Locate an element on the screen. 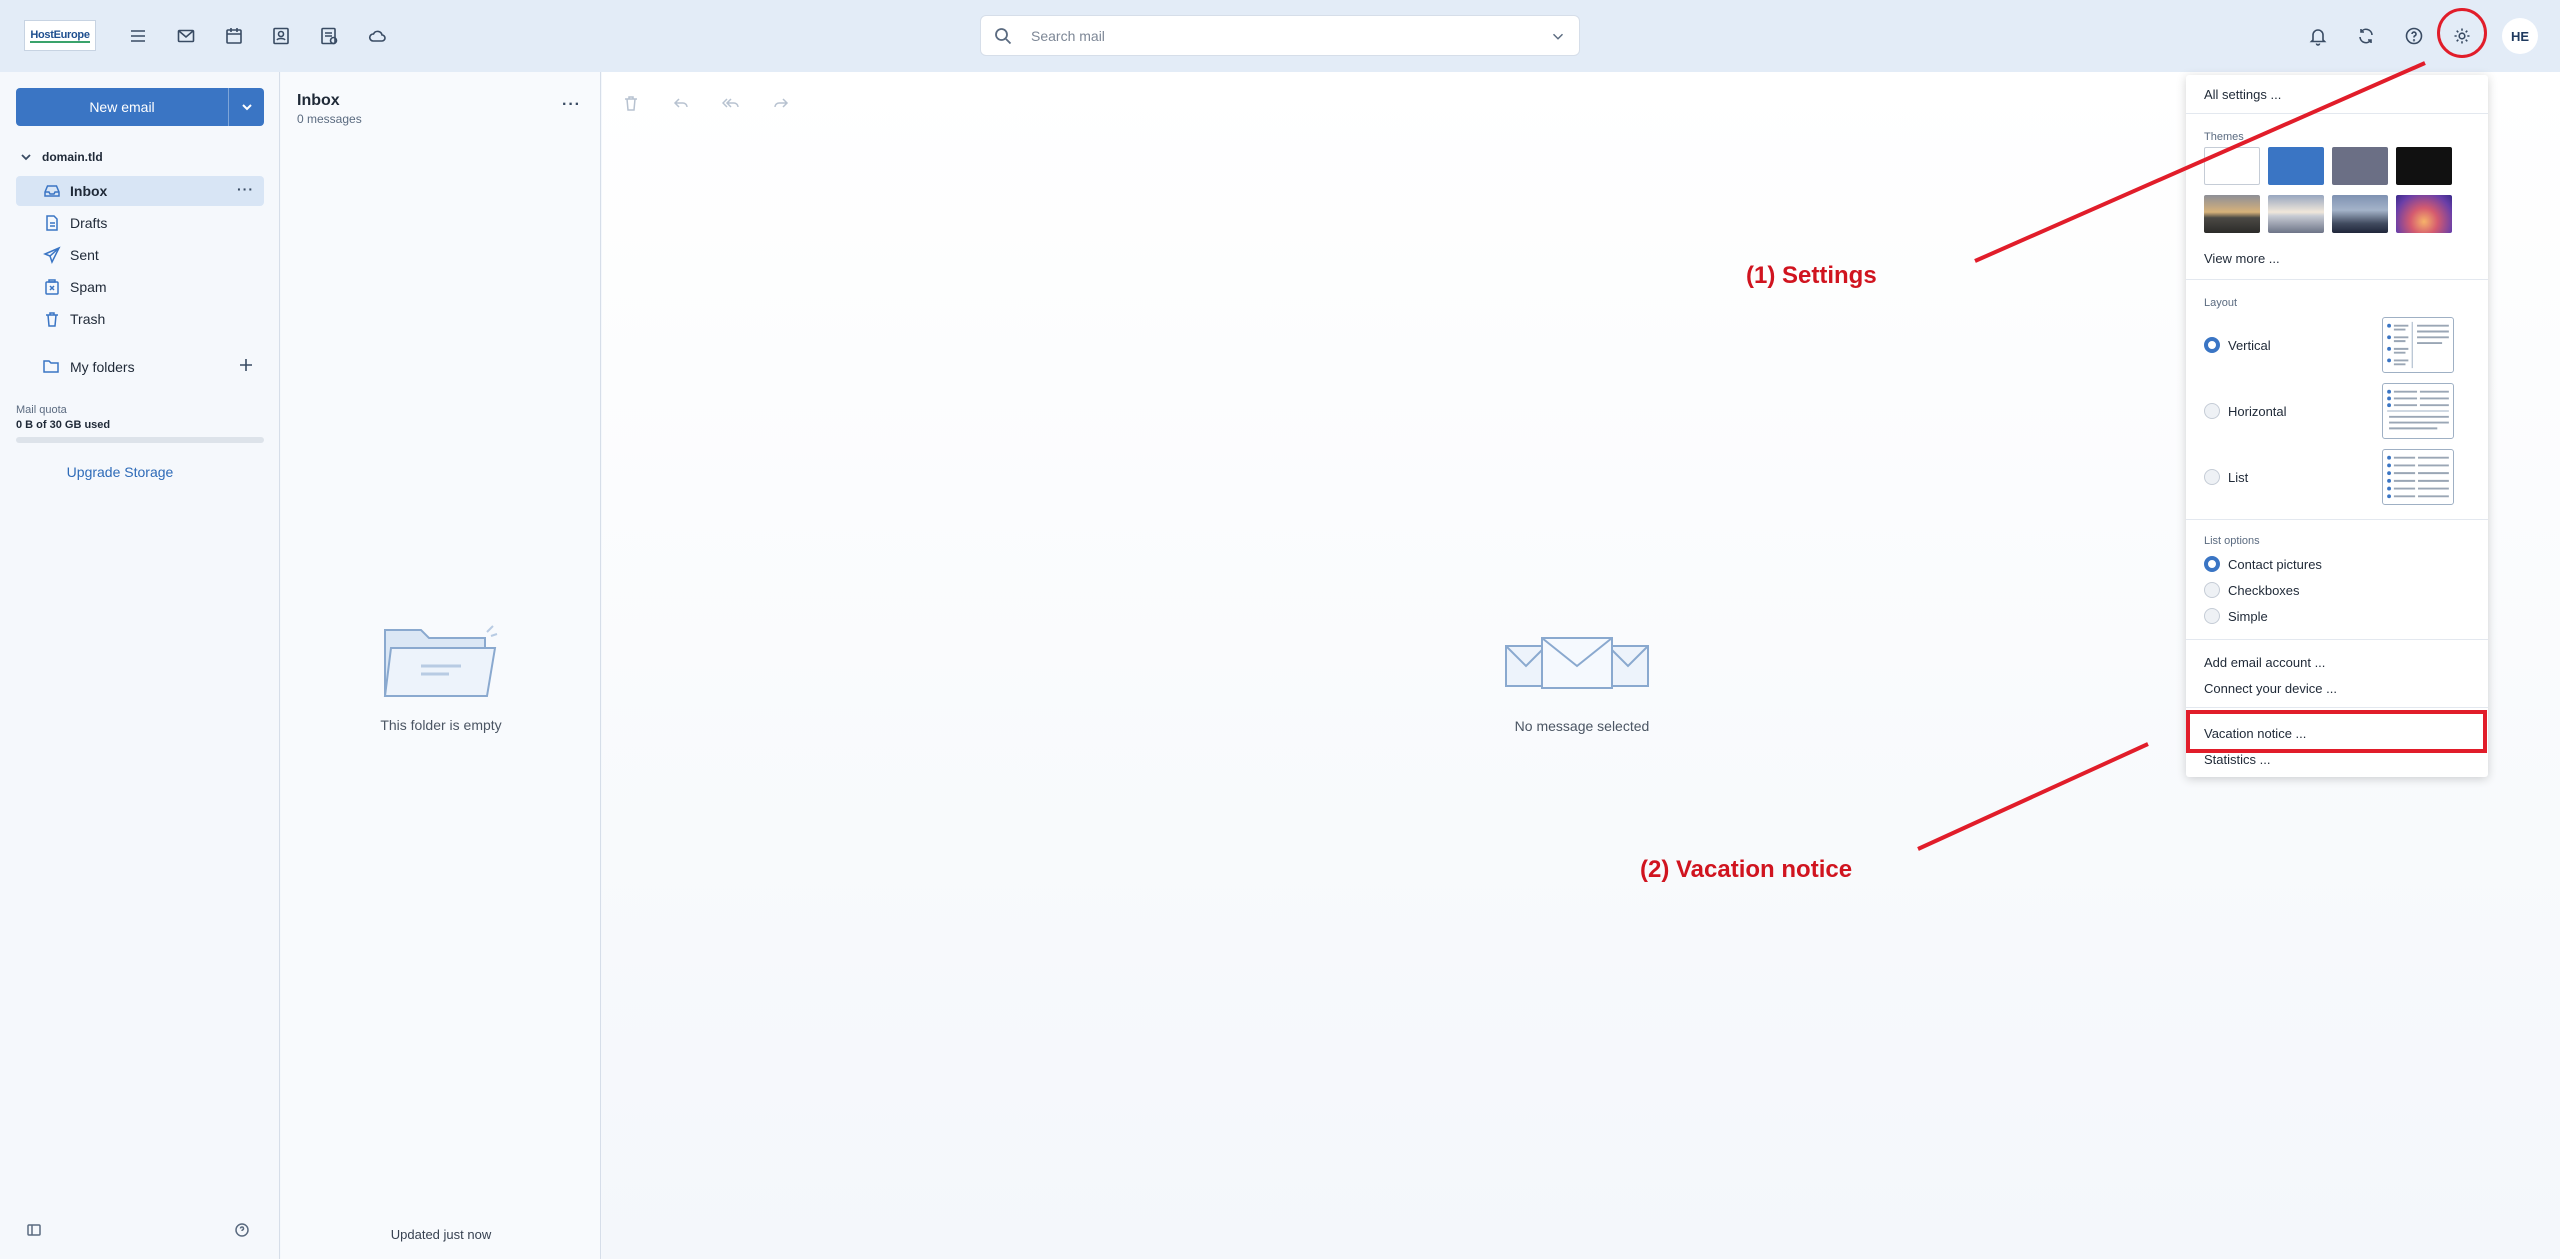 This screenshot has width=2560, height=1259. folder-label: Trash is located at coordinates (88, 319).